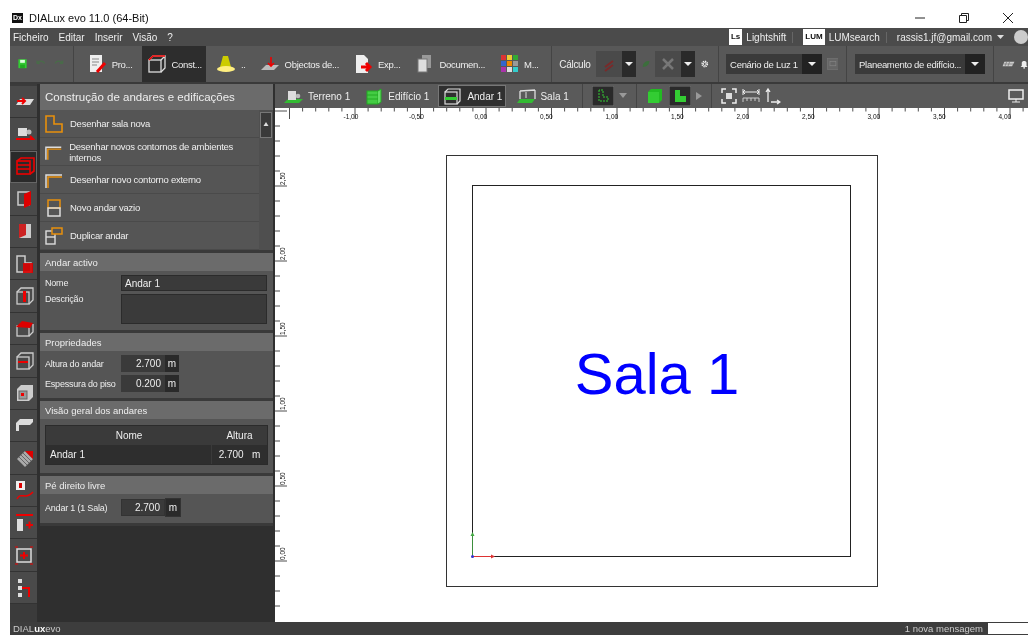 This screenshot has width=1028, height=635. Describe the element at coordinates (654, 96) in the screenshot. I see `cube-icon` at that location.